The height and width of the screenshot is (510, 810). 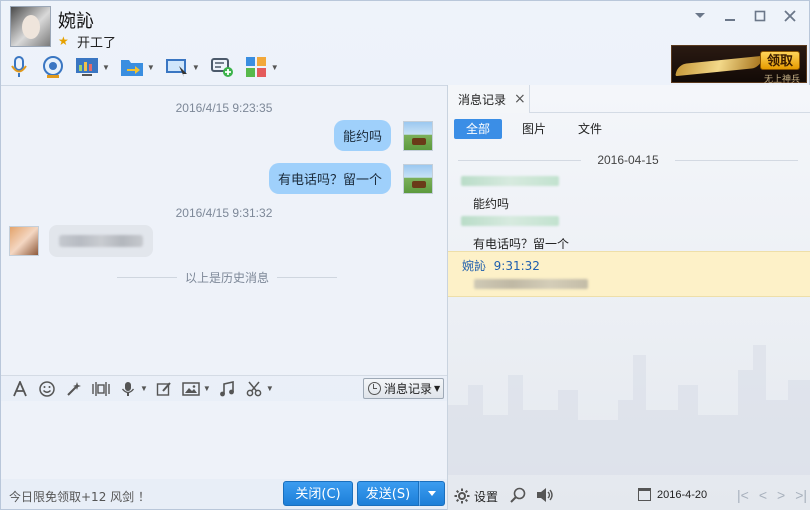 What do you see at coordinates (256, 67) in the screenshot?
I see `apps-grid-icon` at bounding box center [256, 67].